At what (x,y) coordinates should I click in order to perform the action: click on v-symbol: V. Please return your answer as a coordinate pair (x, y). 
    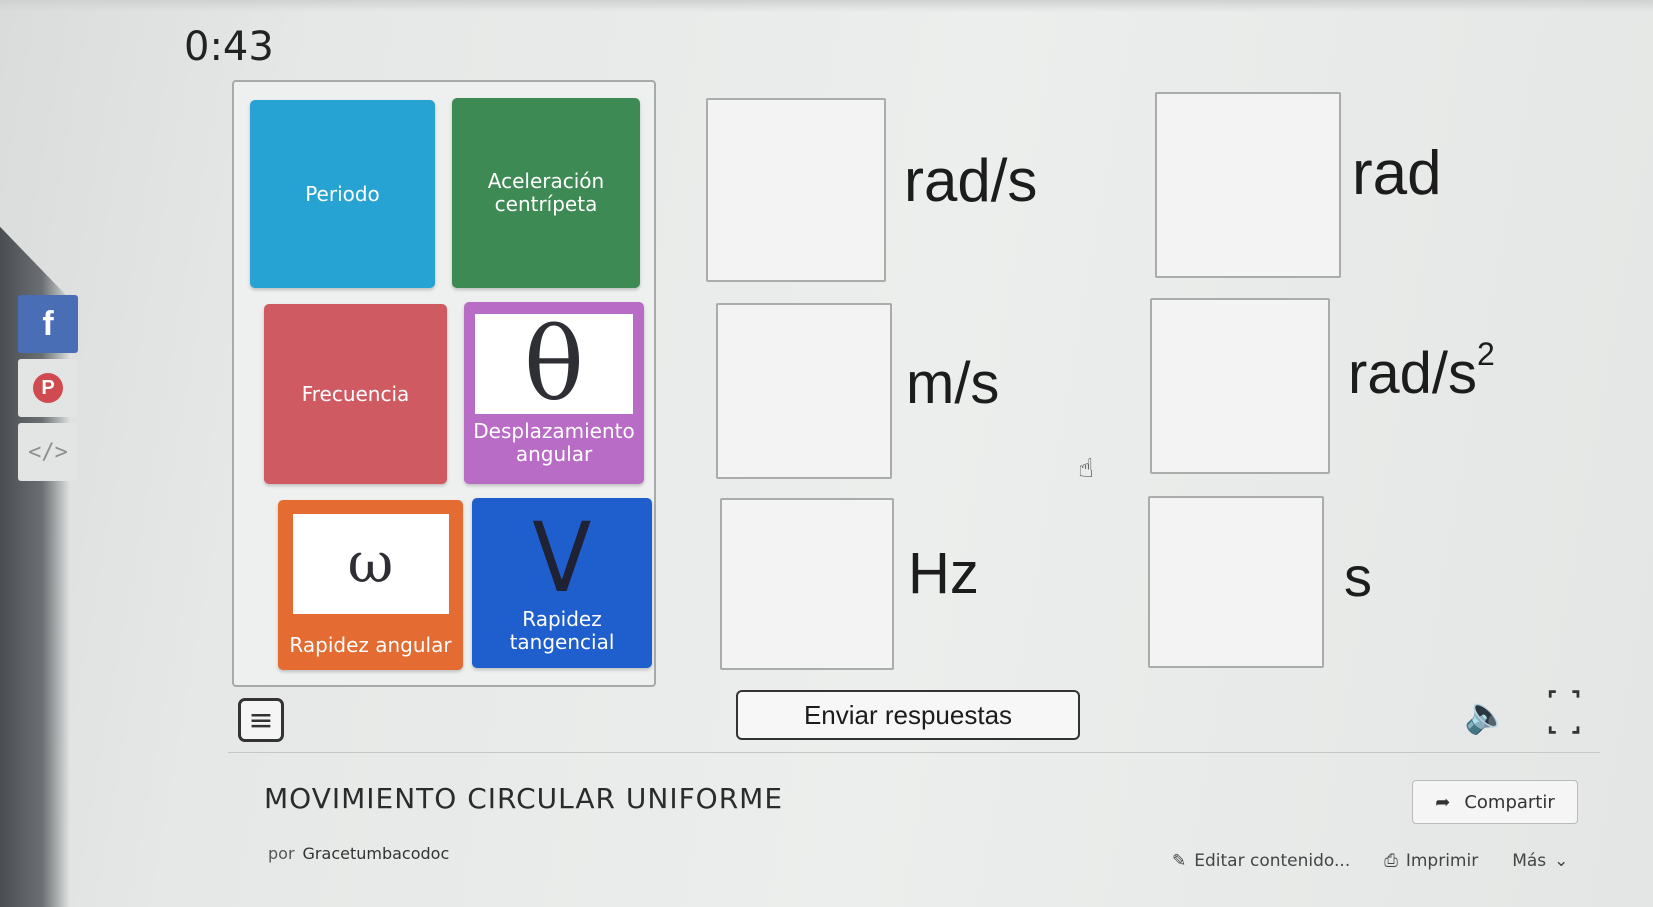
    Looking at the image, I should click on (562, 558).